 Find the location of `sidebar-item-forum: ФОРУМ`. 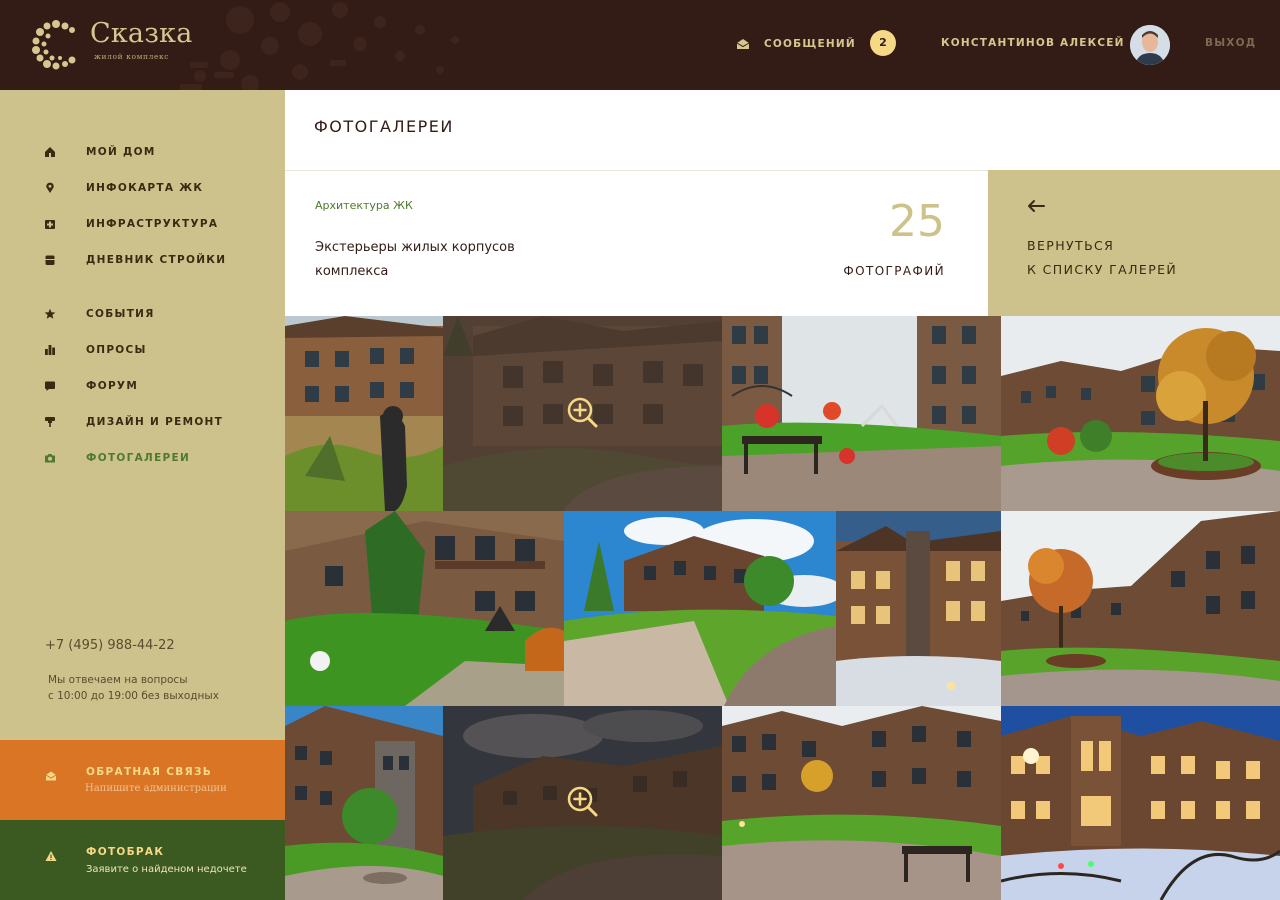

sidebar-item-forum: ФОРУМ is located at coordinates (90, 386).